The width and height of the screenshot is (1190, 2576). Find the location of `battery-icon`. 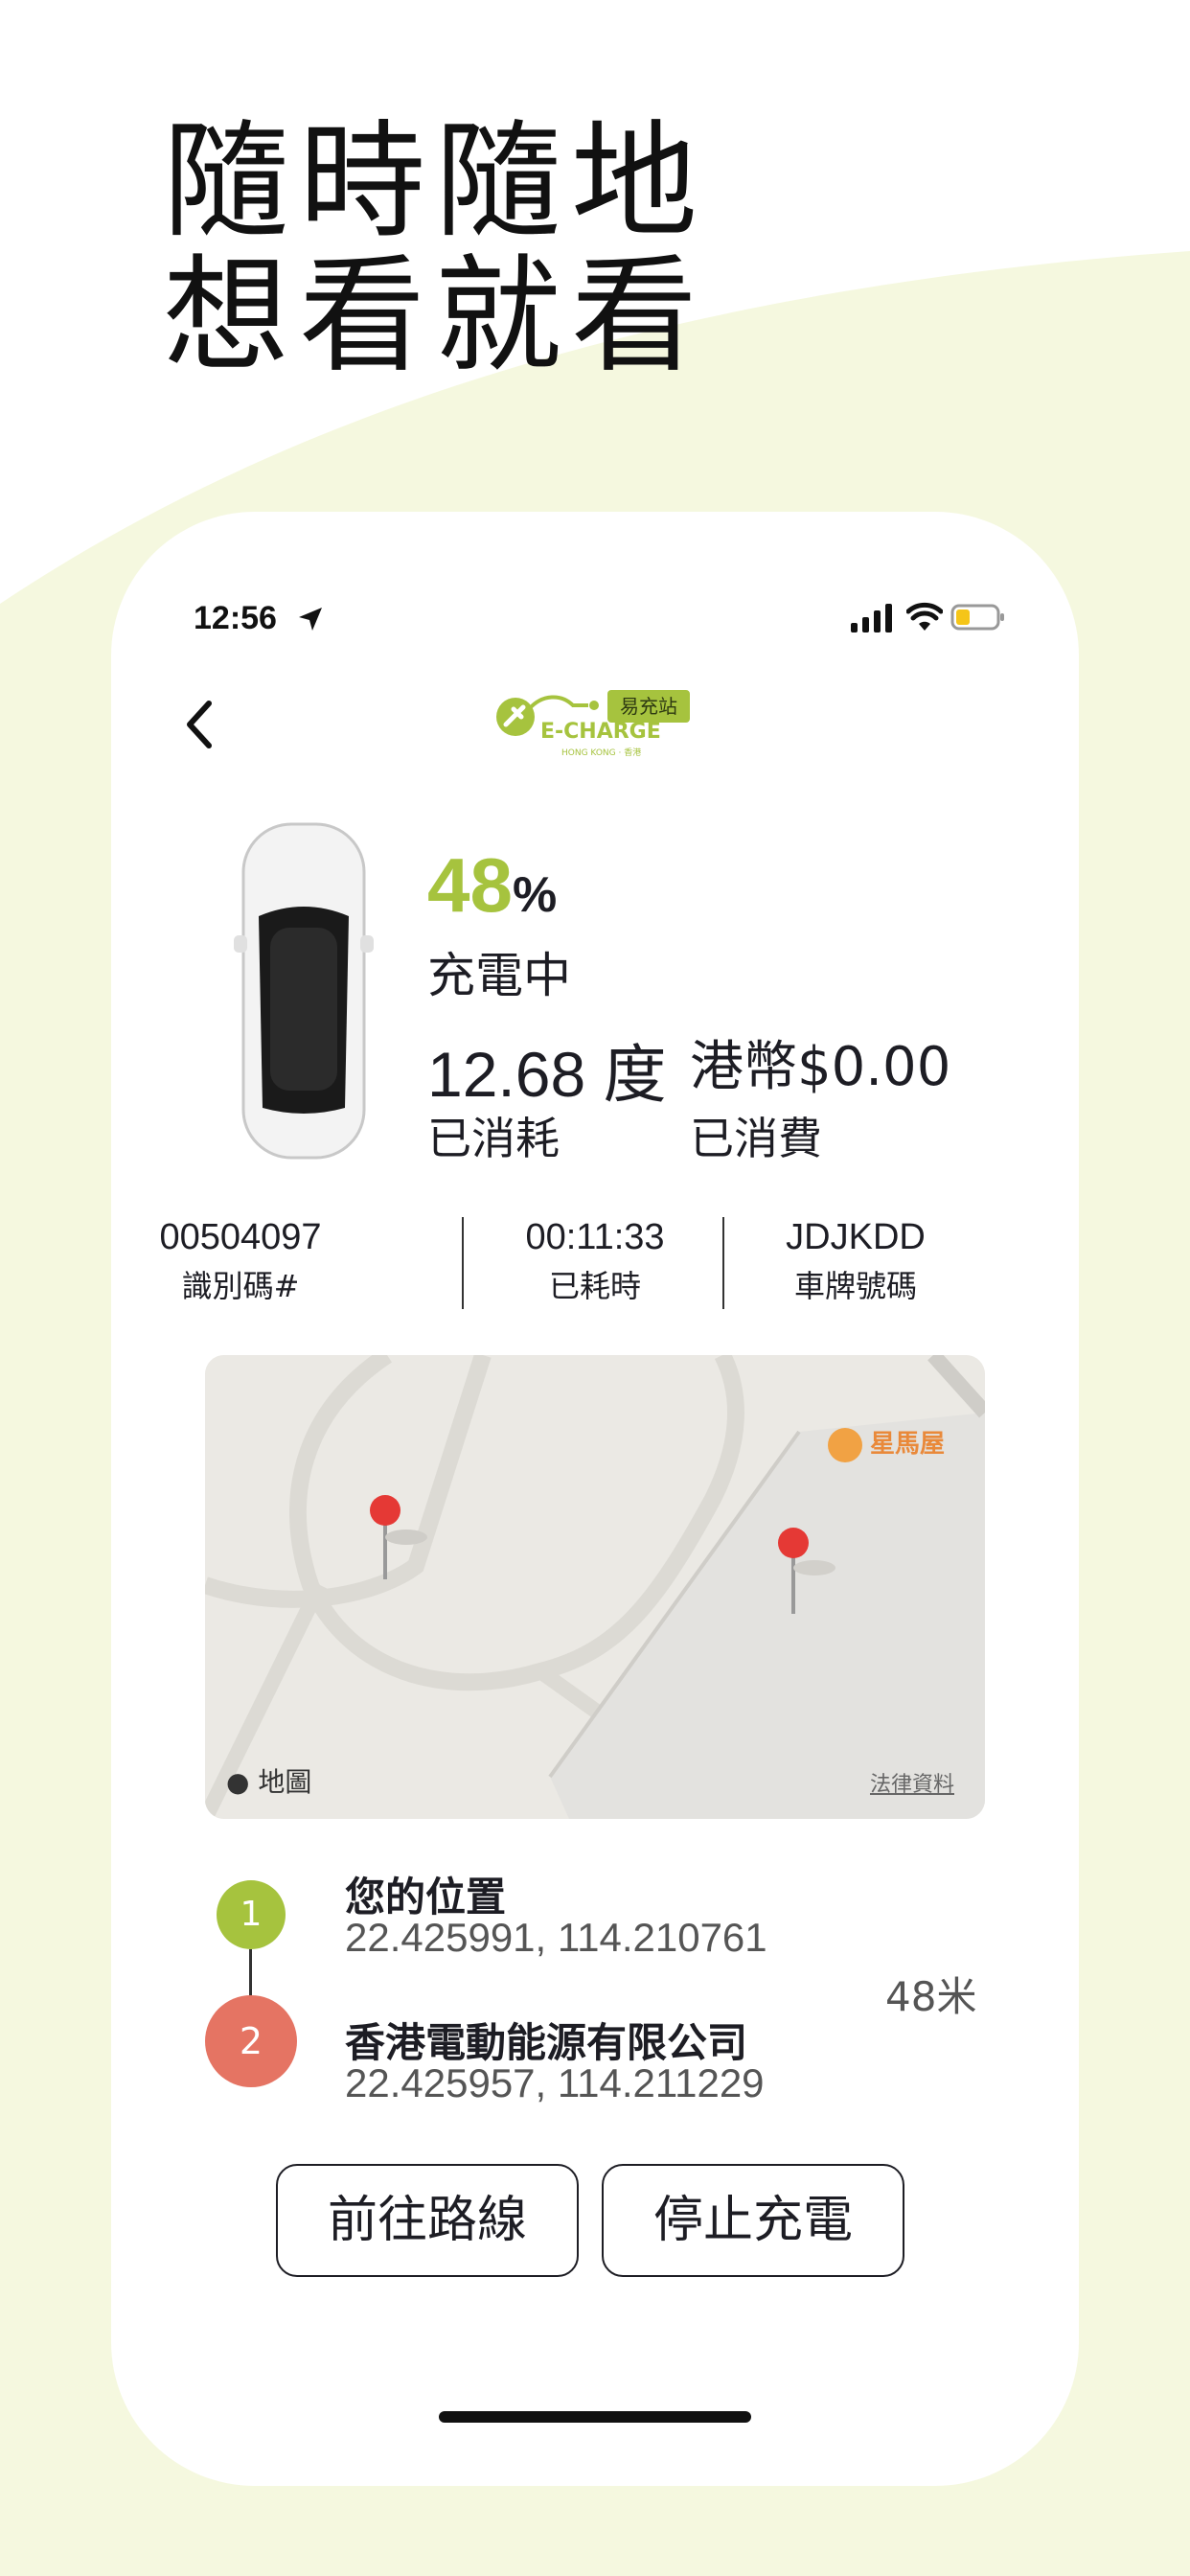

battery-icon is located at coordinates (977, 617).